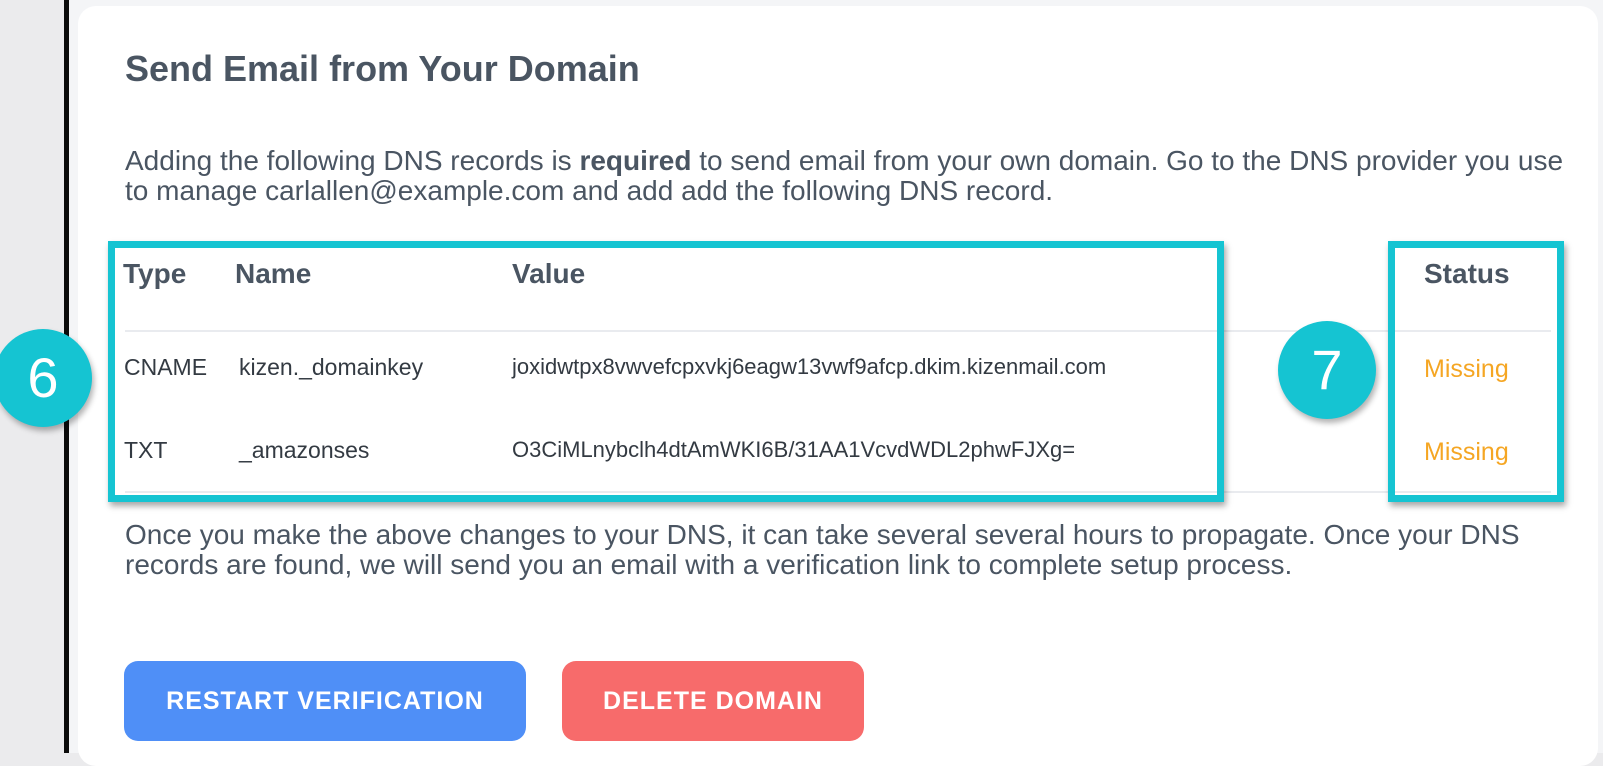 The width and height of the screenshot is (1603, 766). What do you see at coordinates (635, 160) in the screenshot?
I see `intro-required-emphasis: required` at bounding box center [635, 160].